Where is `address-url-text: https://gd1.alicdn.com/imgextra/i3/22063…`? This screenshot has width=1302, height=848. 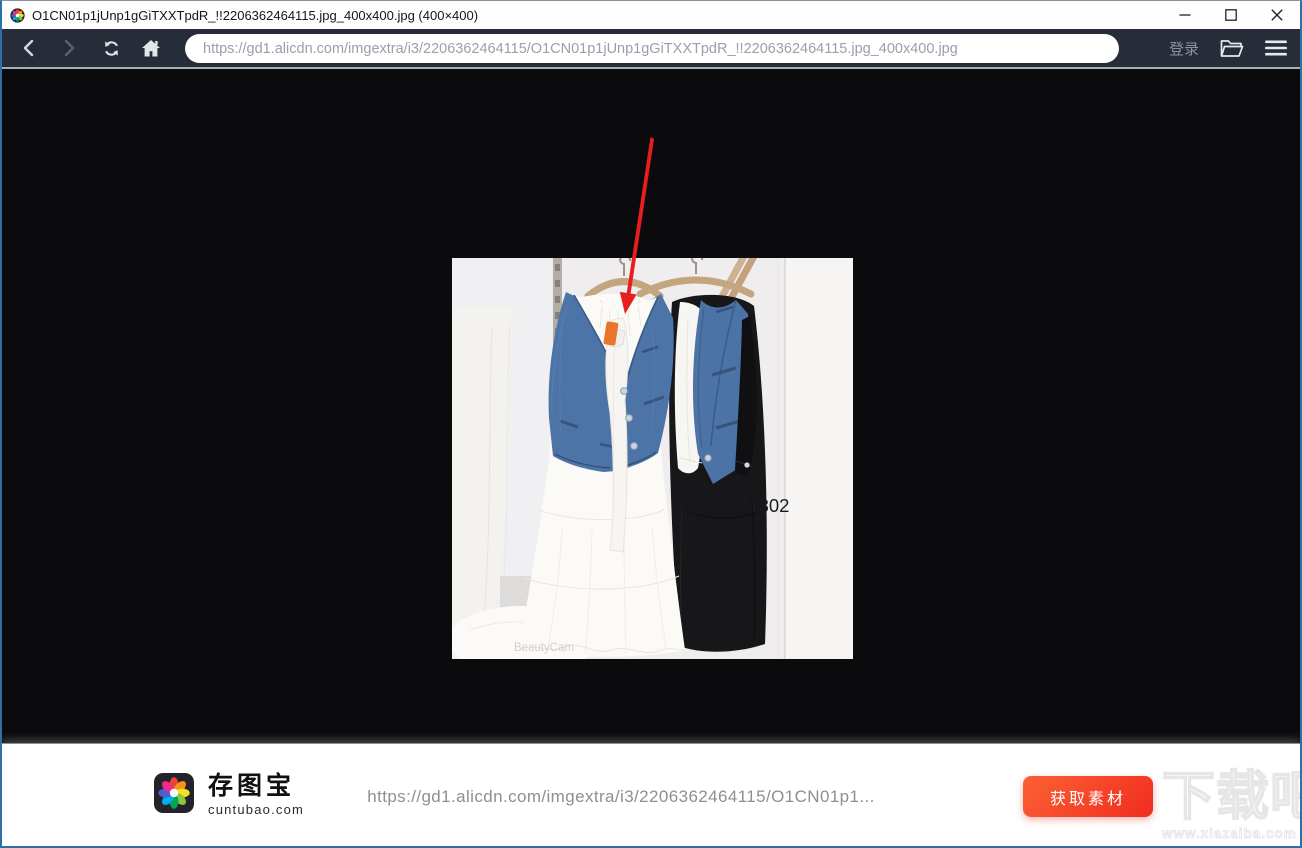
address-url-text: https://gd1.alicdn.com/imgextra/i3/22063… is located at coordinates (580, 48).